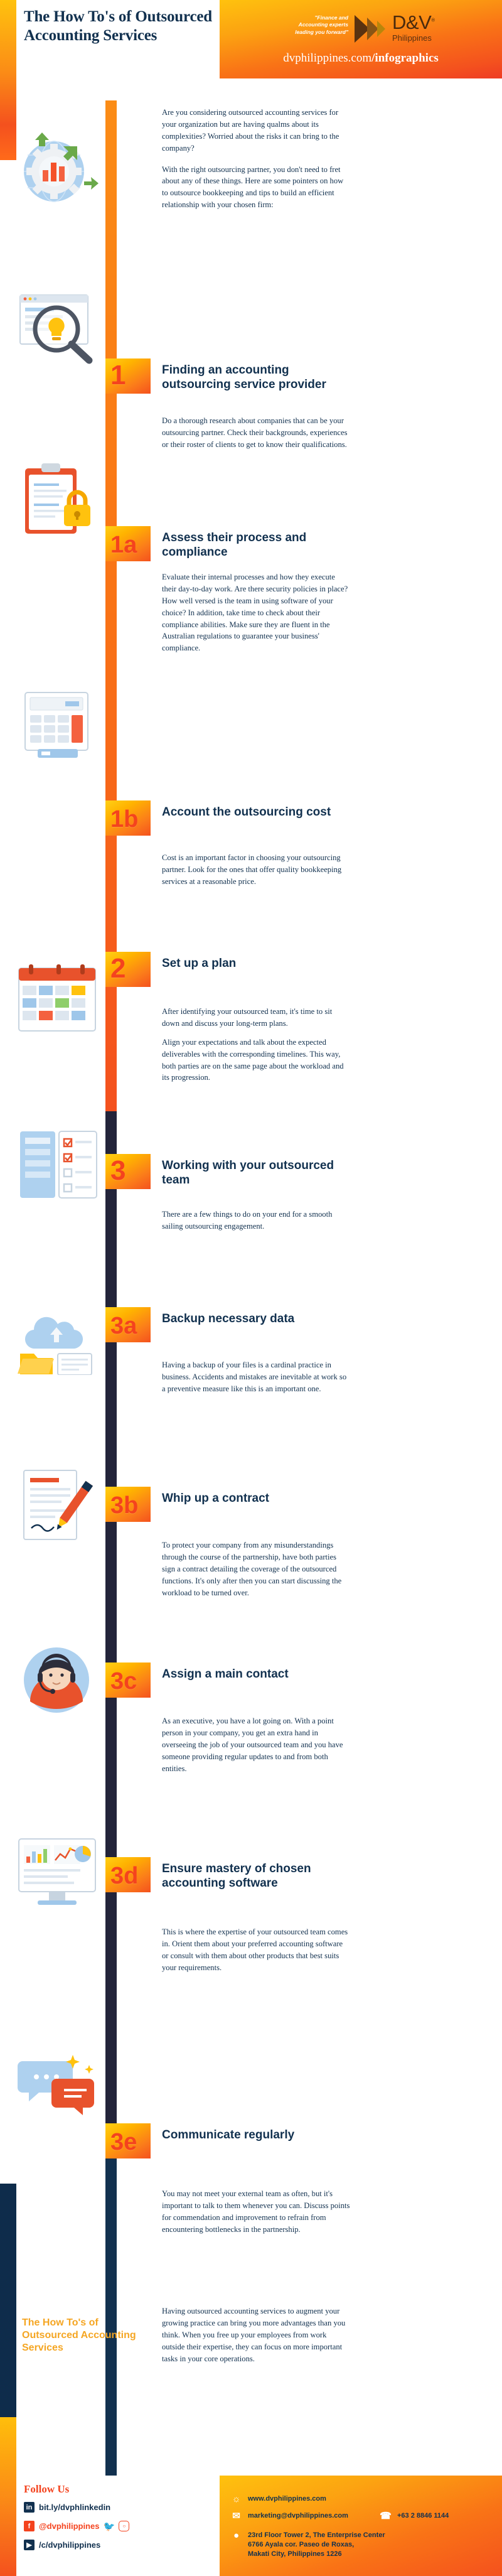 This screenshot has width=502, height=2576. I want to click on checklist-board-illustration, so click(58, 1166).